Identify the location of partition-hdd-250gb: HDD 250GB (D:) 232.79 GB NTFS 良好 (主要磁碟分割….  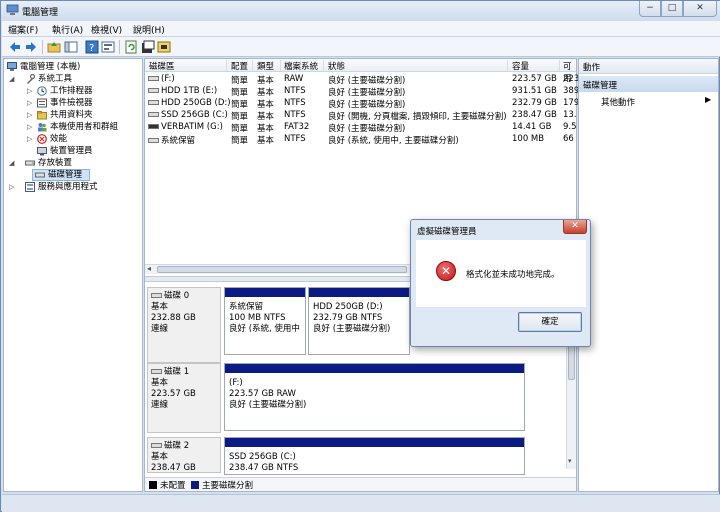
(359, 321).